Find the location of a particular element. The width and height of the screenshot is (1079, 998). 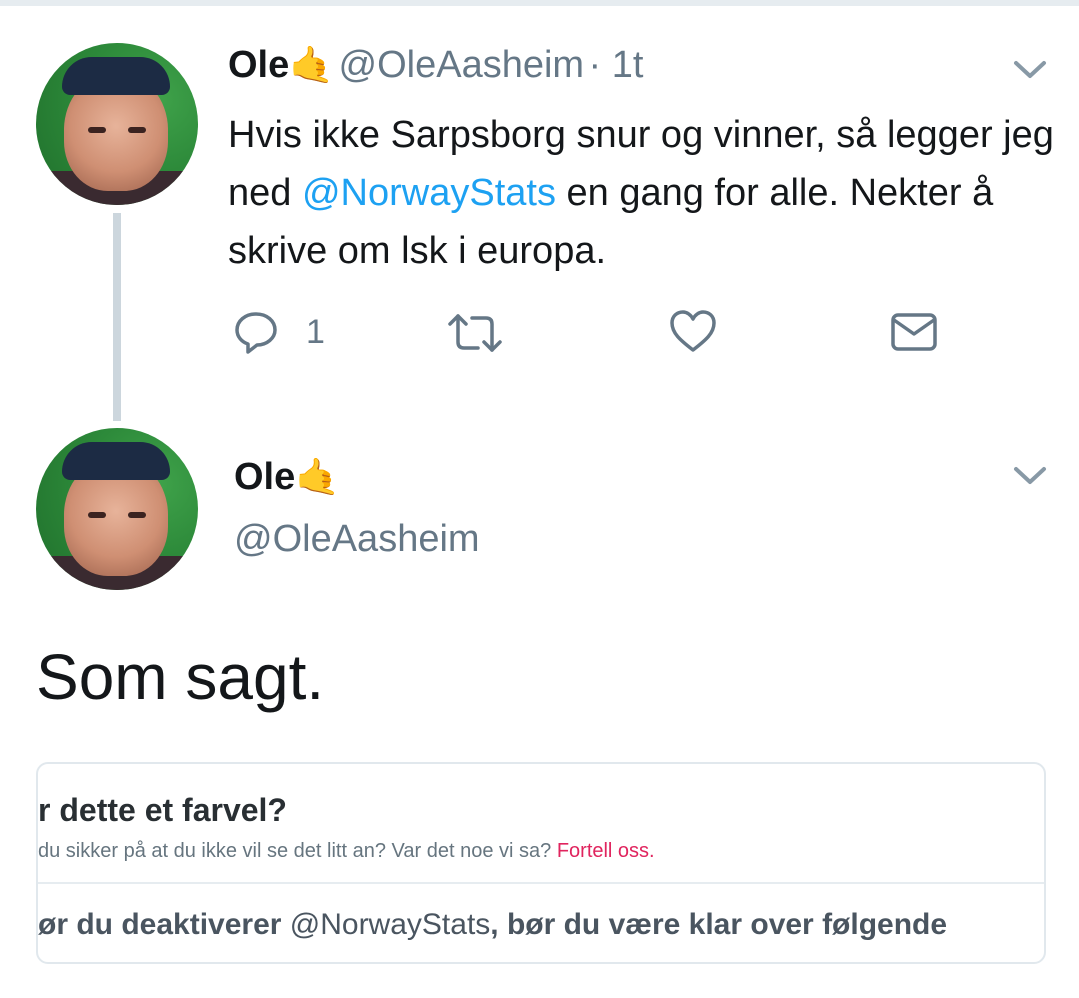

mention-link: @NorwayStats is located at coordinates (429, 193).